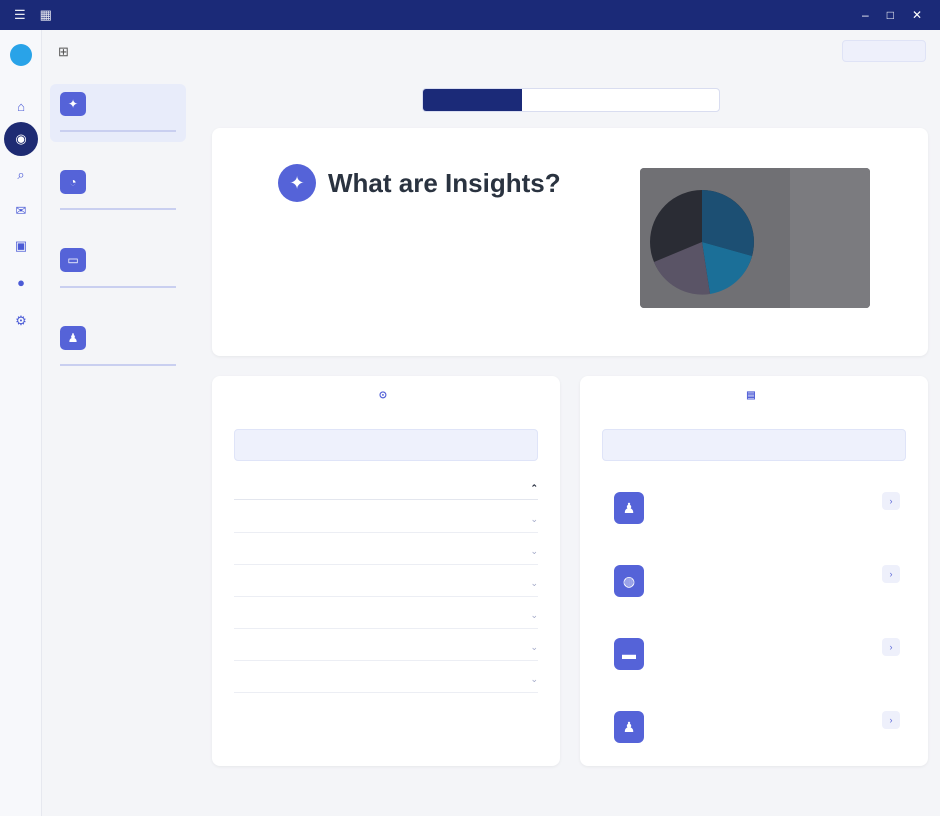 This screenshot has width=940, height=816. Describe the element at coordinates (629, 581) in the screenshot. I see `globe-icon: ◍` at that location.